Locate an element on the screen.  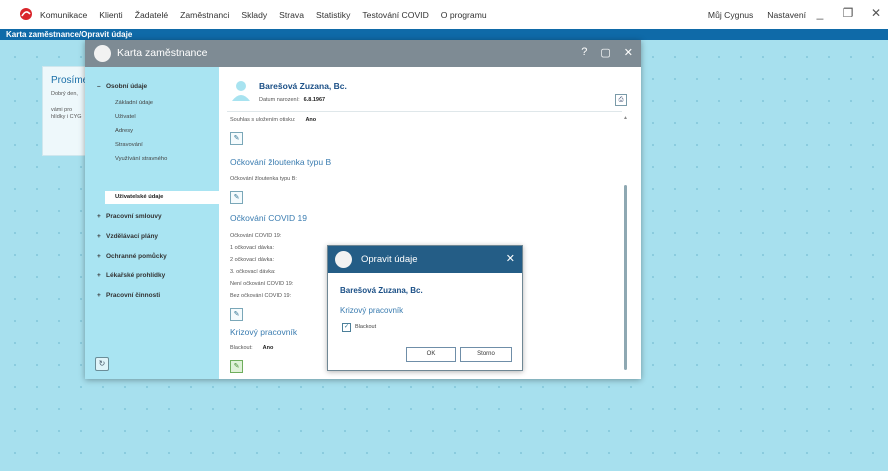
ok-button: OK is located at coordinates (431, 354).